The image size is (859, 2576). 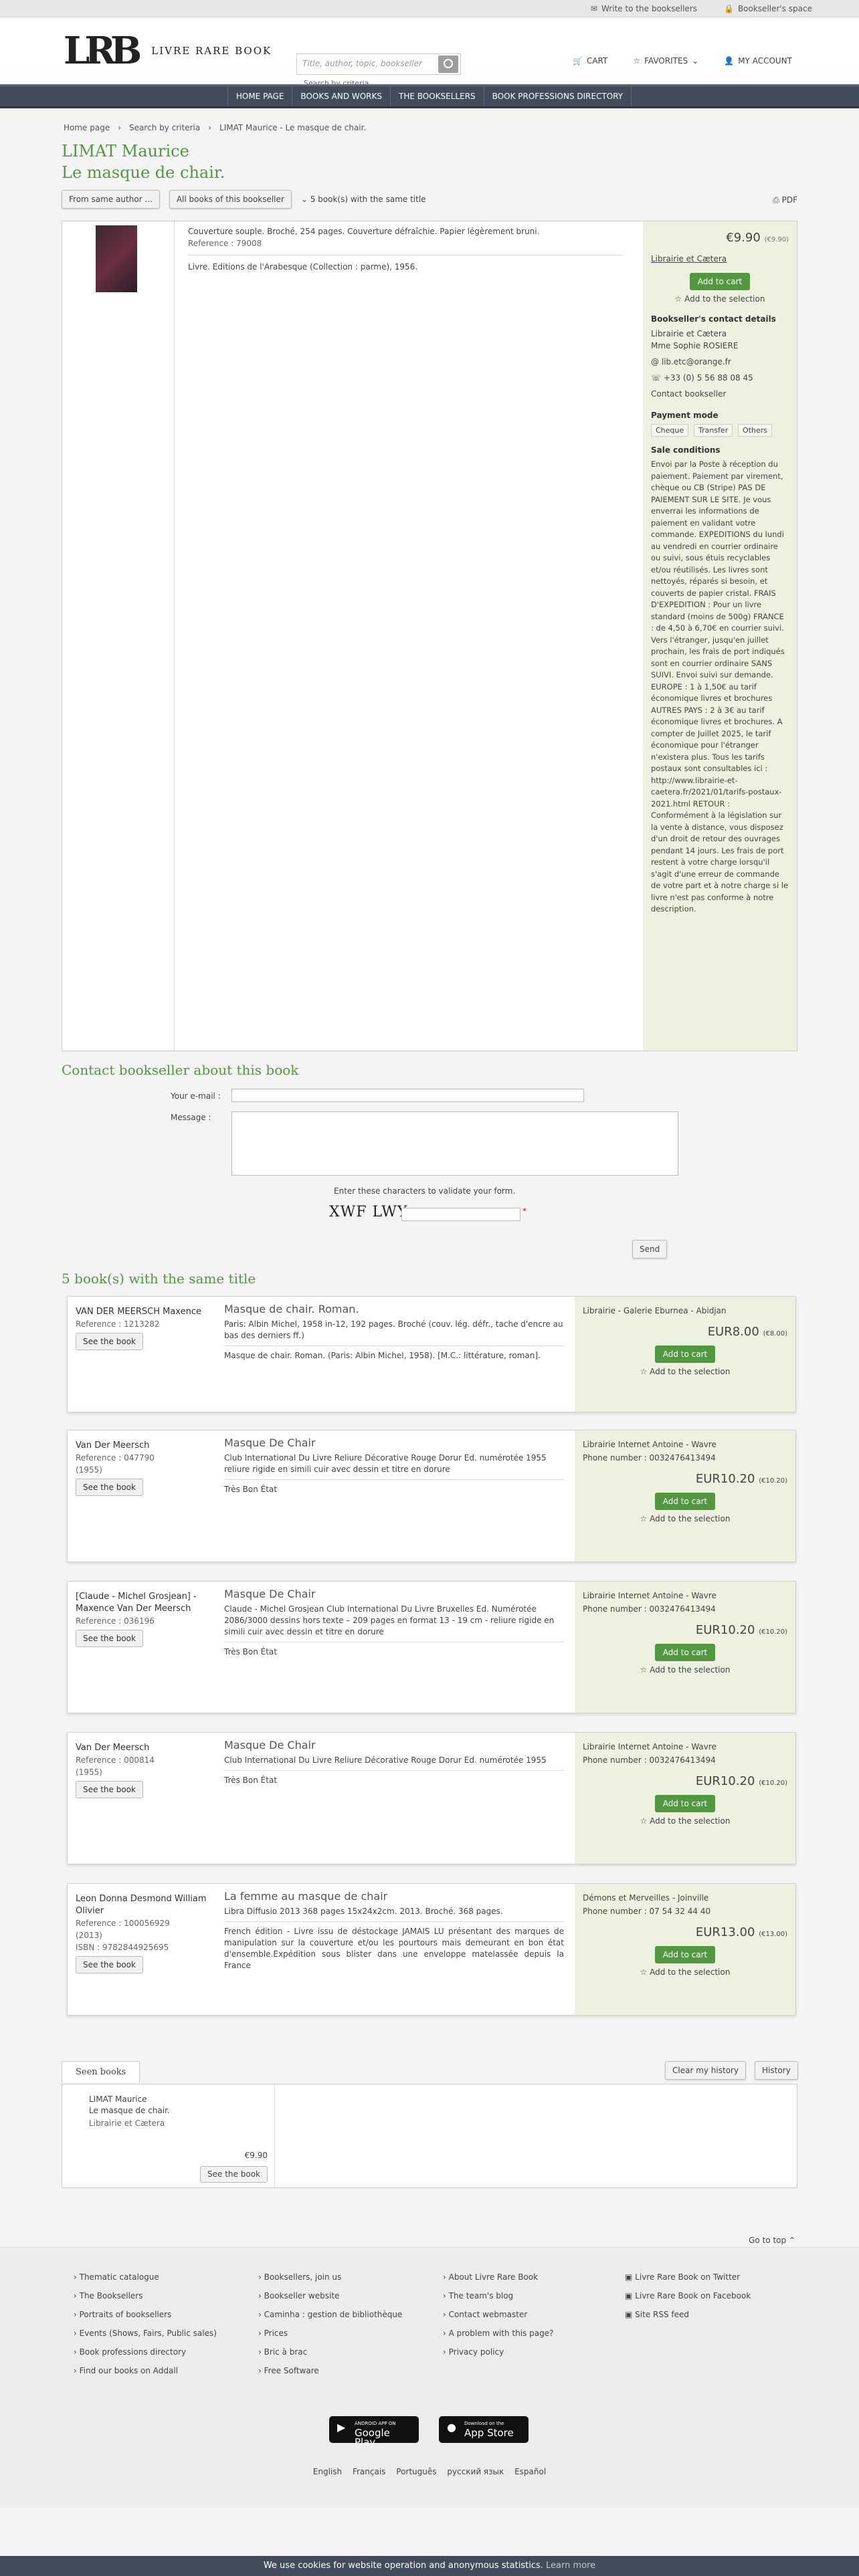 What do you see at coordinates (454, 1143) in the screenshot?
I see `message-field` at bounding box center [454, 1143].